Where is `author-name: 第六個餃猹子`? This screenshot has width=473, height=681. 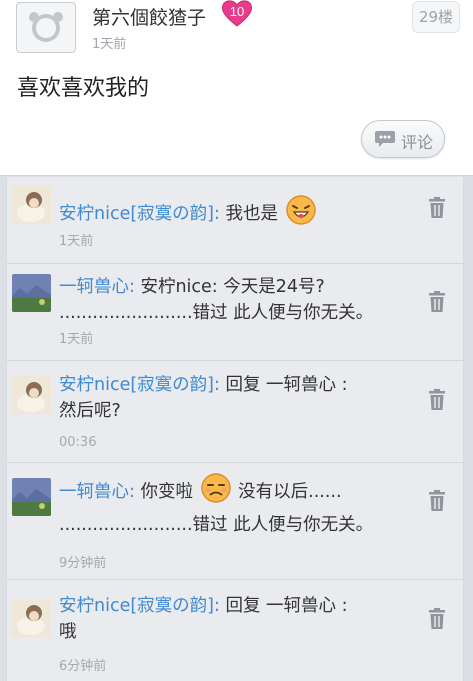 author-name: 第六個餃猹子 is located at coordinates (149, 16).